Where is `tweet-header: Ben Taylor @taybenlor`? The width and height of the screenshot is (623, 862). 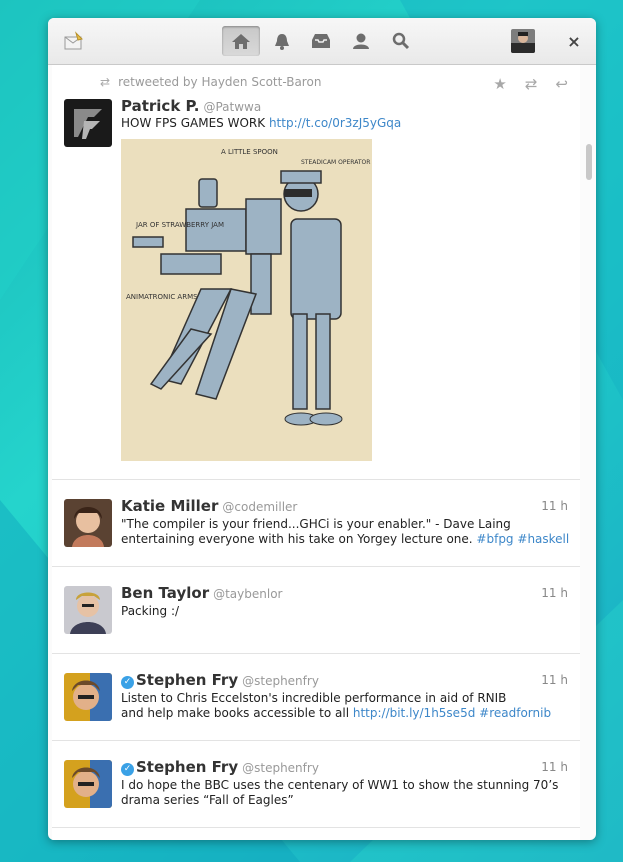 tweet-header: Ben Taylor @taybenlor is located at coordinates (201, 592).